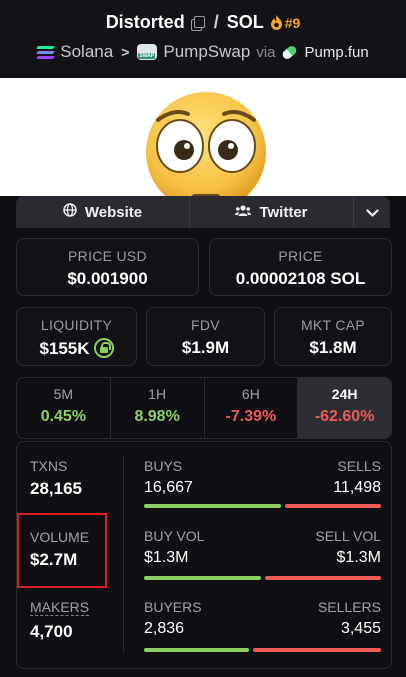  Describe the element at coordinates (76, 325) in the screenshot. I see `liquidity-label: LIQUIDITY` at that location.